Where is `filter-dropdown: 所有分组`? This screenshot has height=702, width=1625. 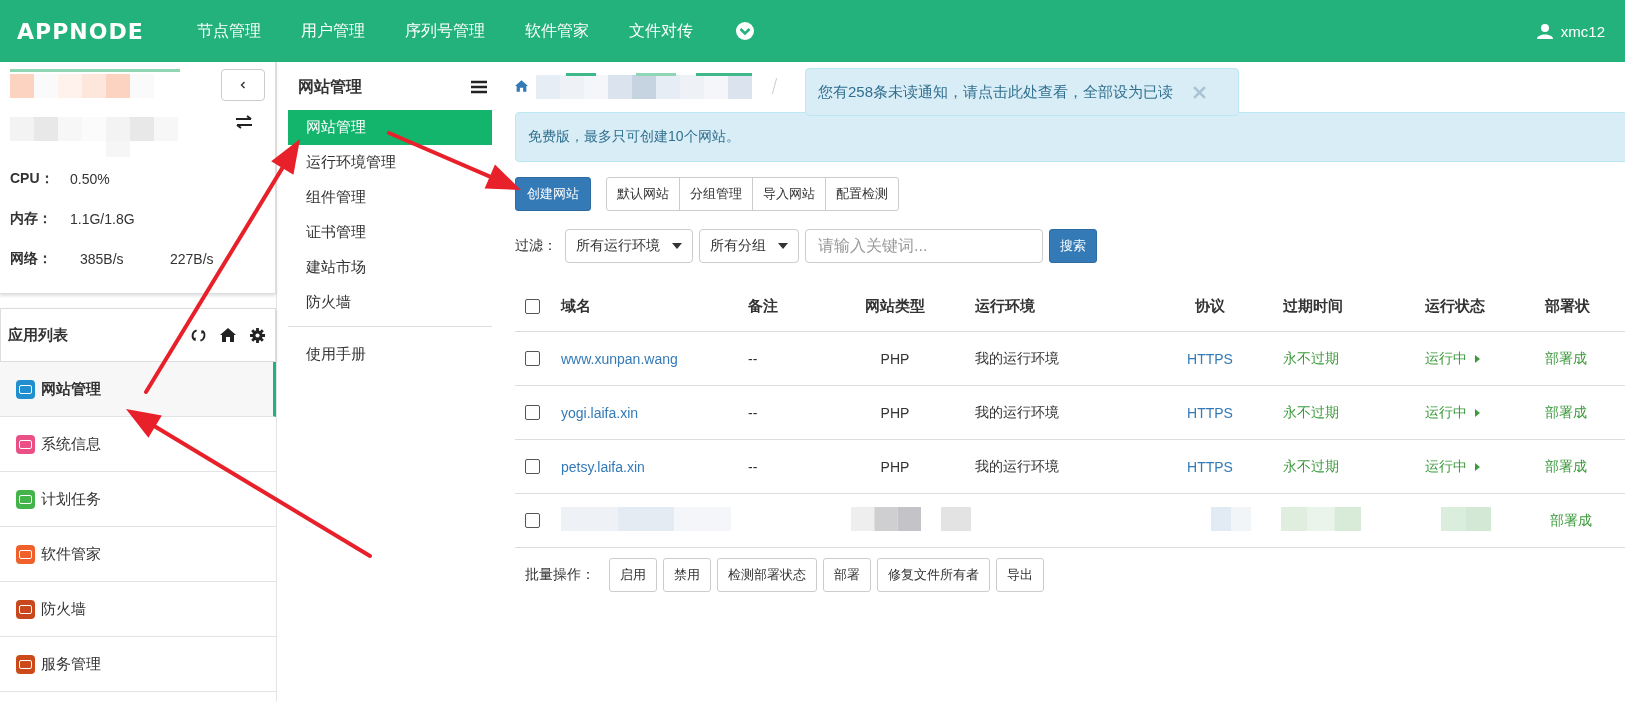
filter-dropdown: 所有分组 is located at coordinates (749, 246).